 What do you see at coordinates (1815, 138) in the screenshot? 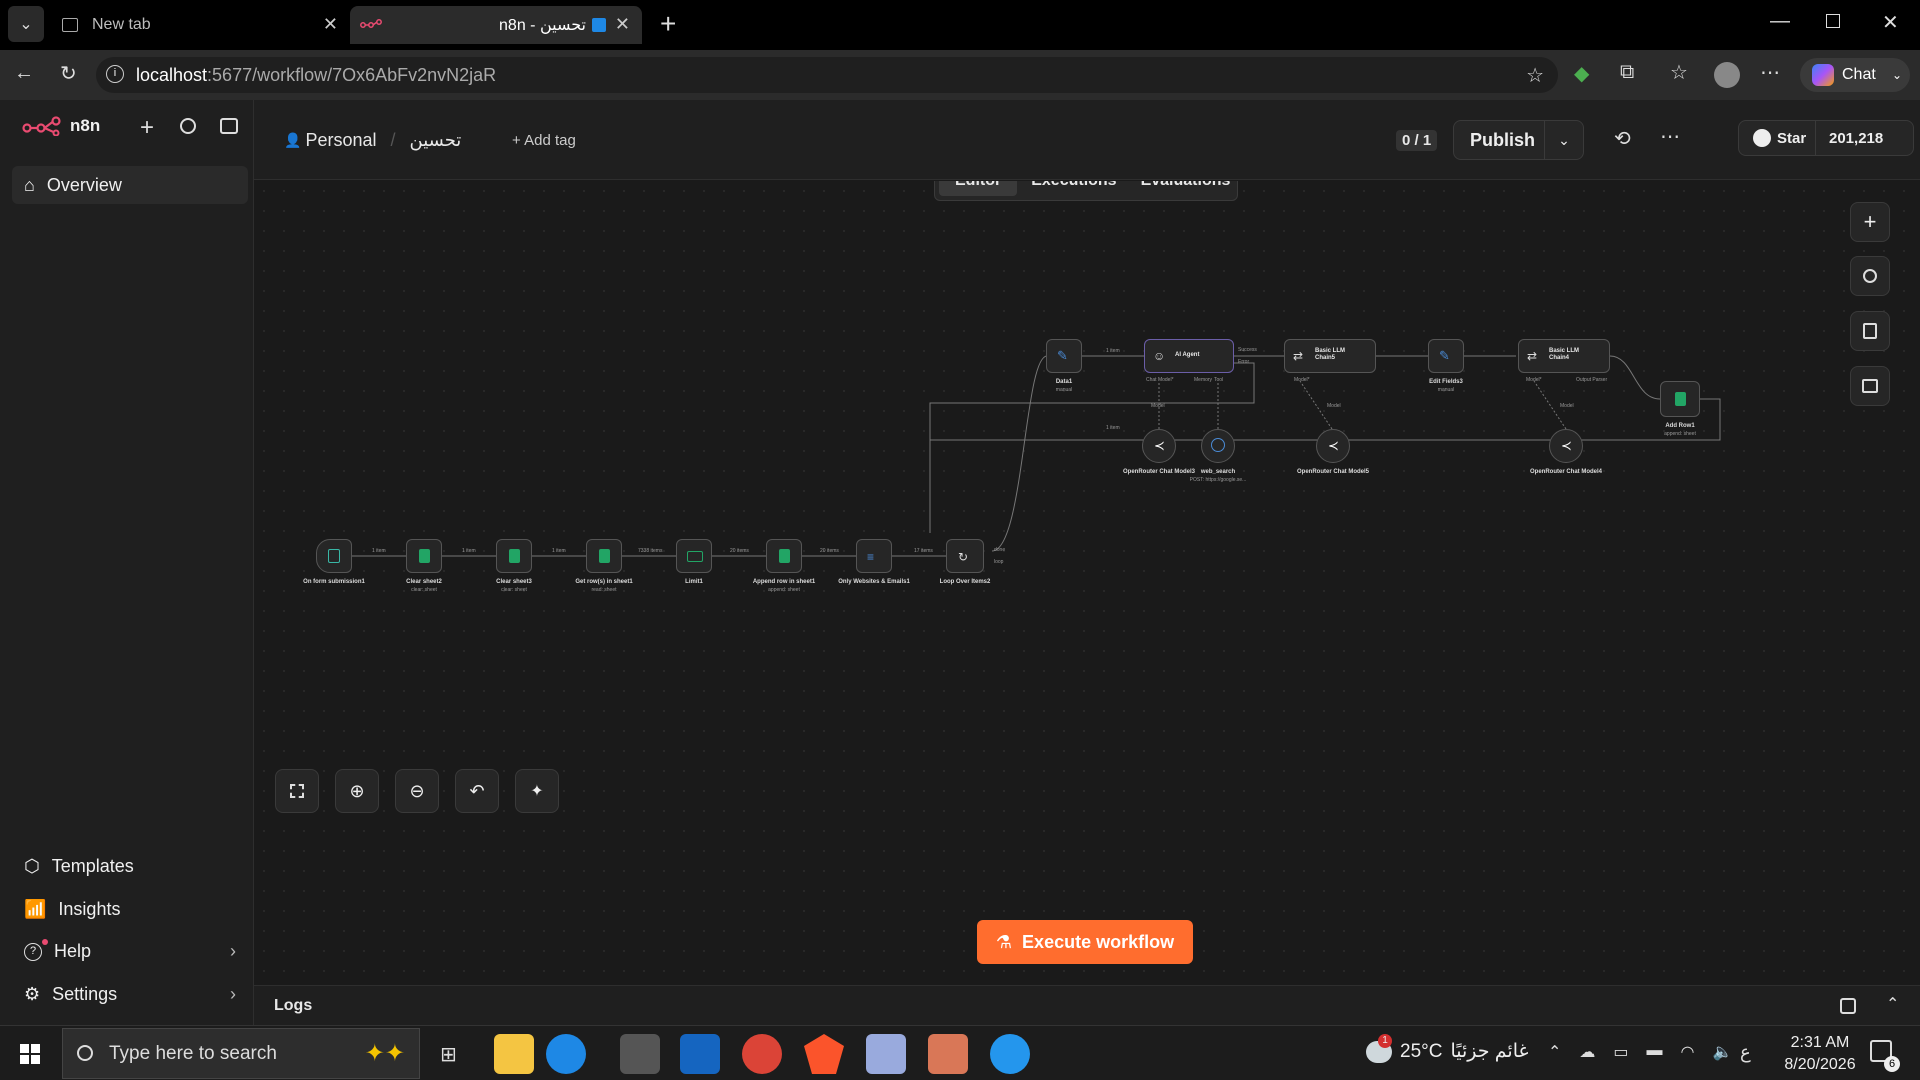
I see `star-divider` at bounding box center [1815, 138].